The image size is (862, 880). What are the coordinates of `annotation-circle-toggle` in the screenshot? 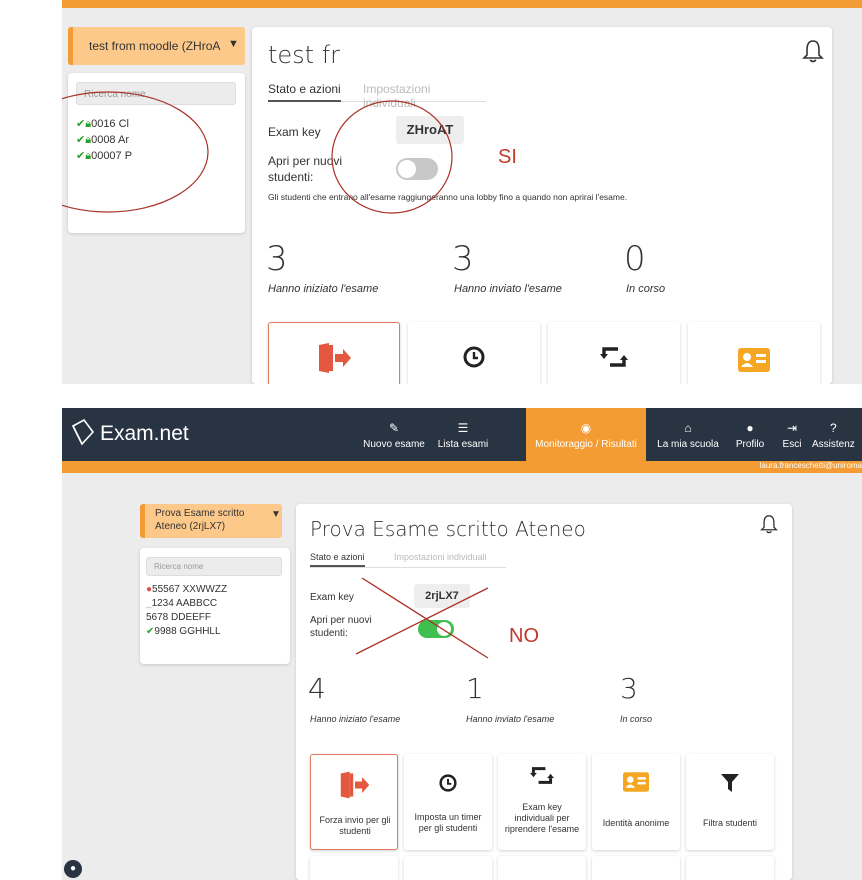 It's located at (392, 157).